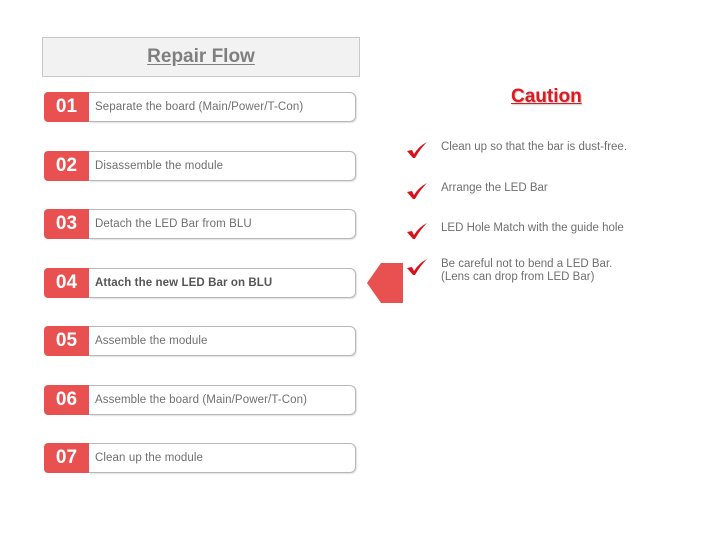  I want to click on step-number: 01, so click(66, 107).